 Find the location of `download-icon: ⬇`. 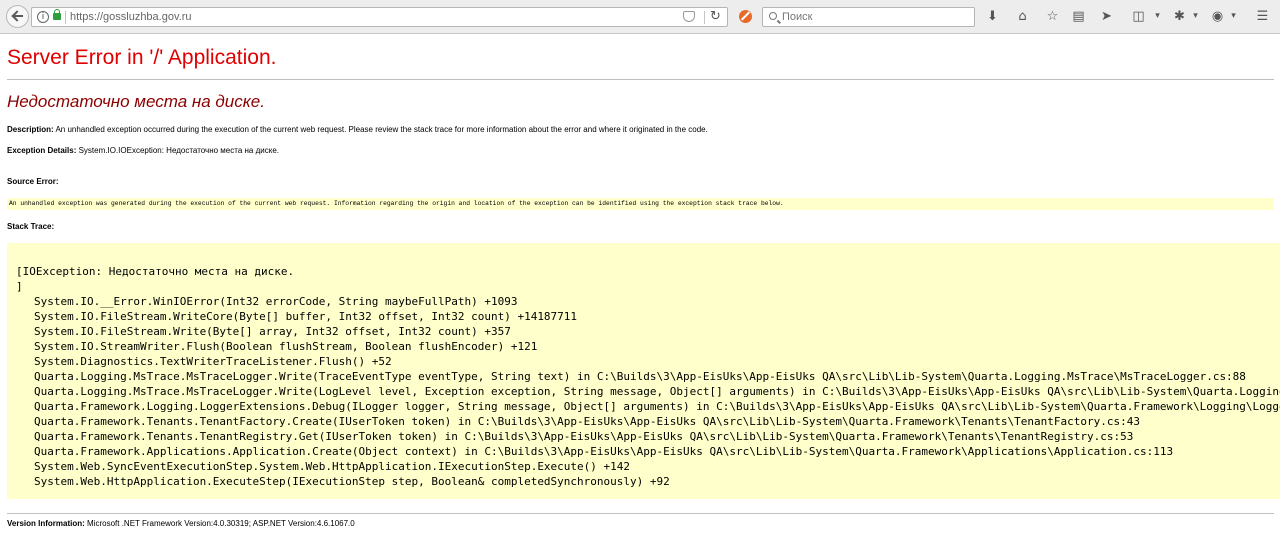

download-icon: ⬇ is located at coordinates (992, 16).